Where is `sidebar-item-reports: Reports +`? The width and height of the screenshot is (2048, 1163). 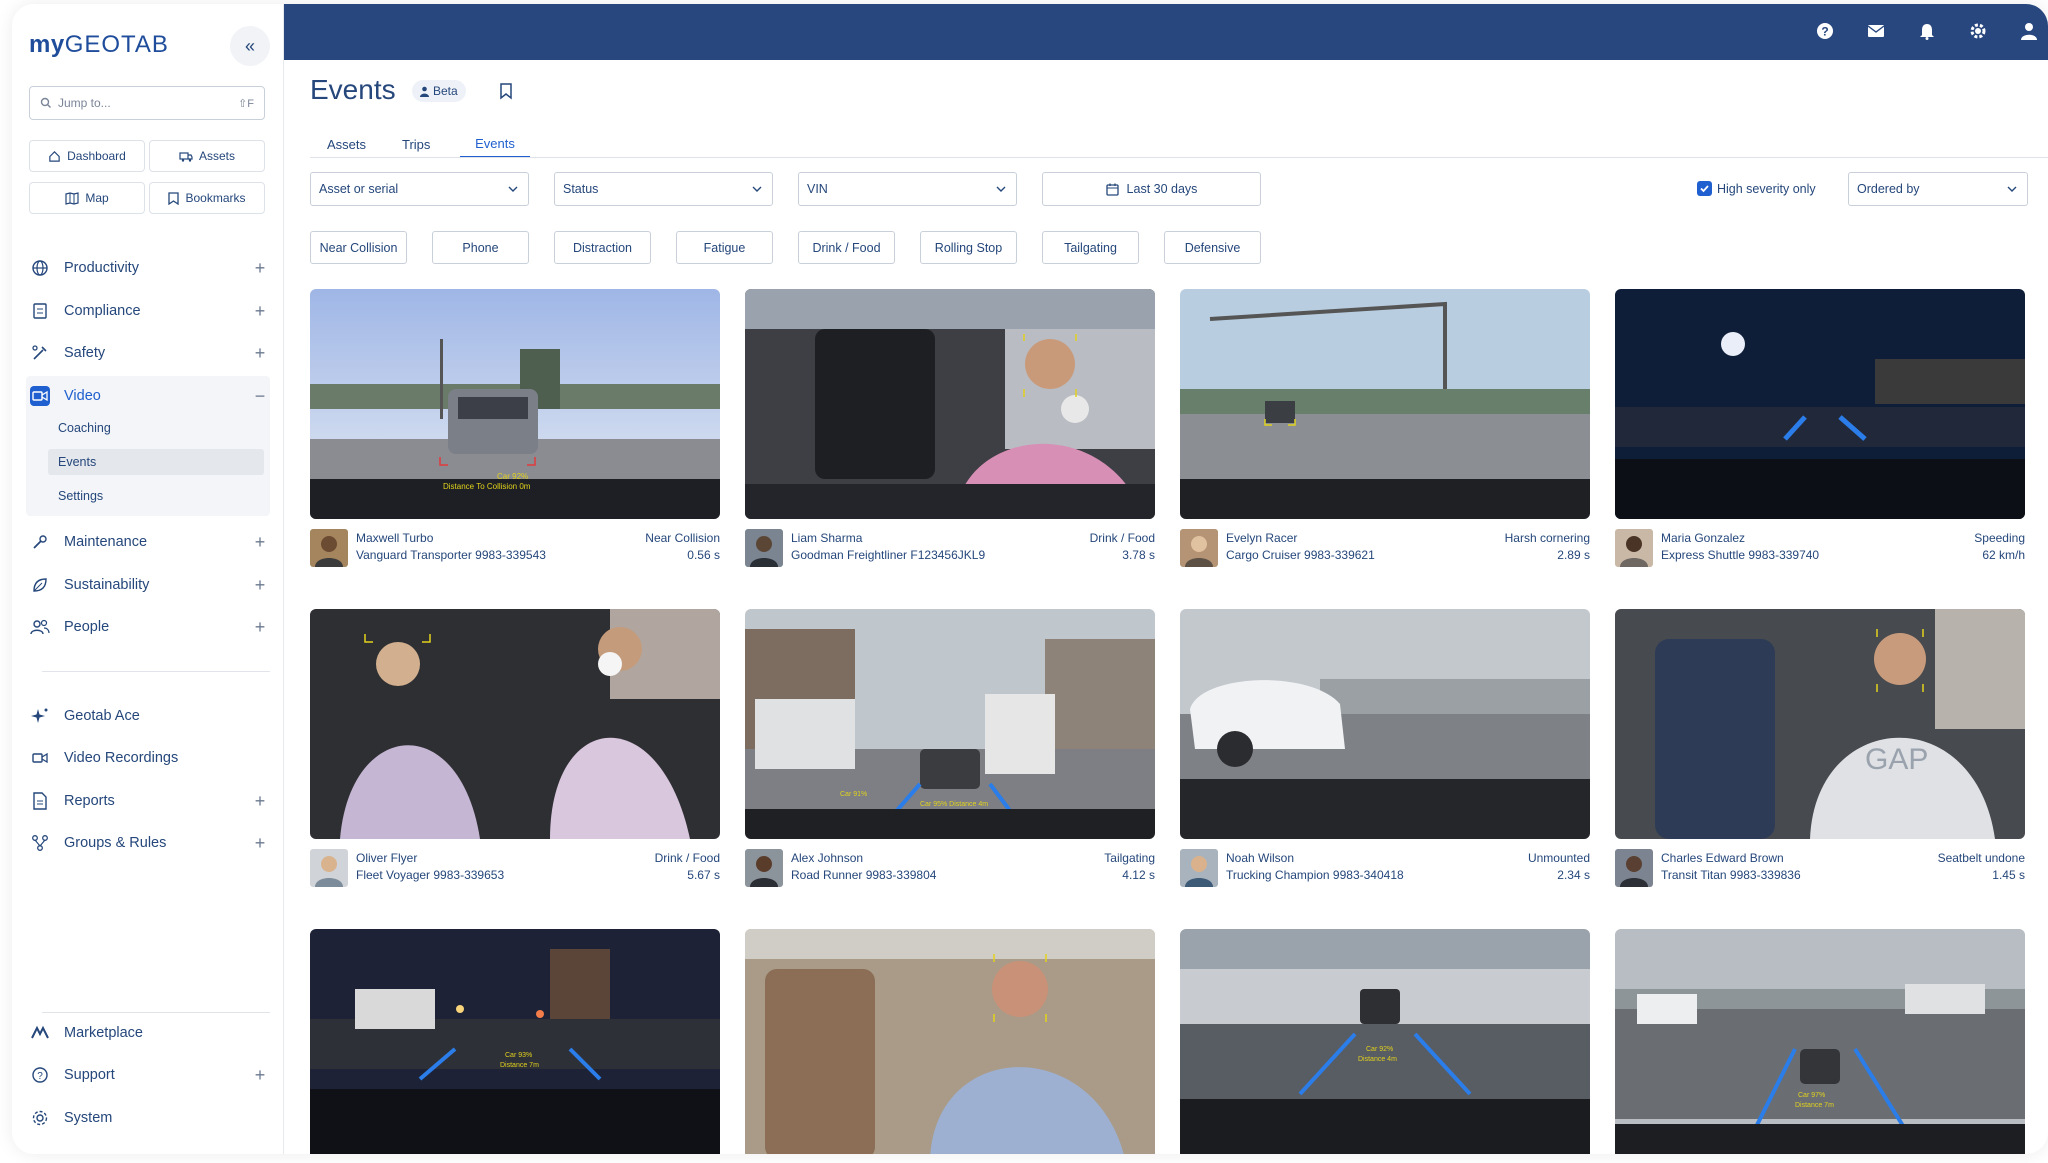
sidebar-item-reports: Reports + is located at coordinates (148, 801).